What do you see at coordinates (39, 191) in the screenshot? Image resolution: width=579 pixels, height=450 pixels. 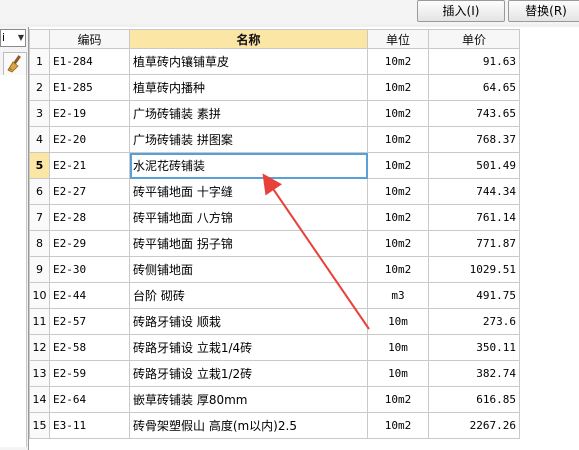 I see `row-number: 6` at bounding box center [39, 191].